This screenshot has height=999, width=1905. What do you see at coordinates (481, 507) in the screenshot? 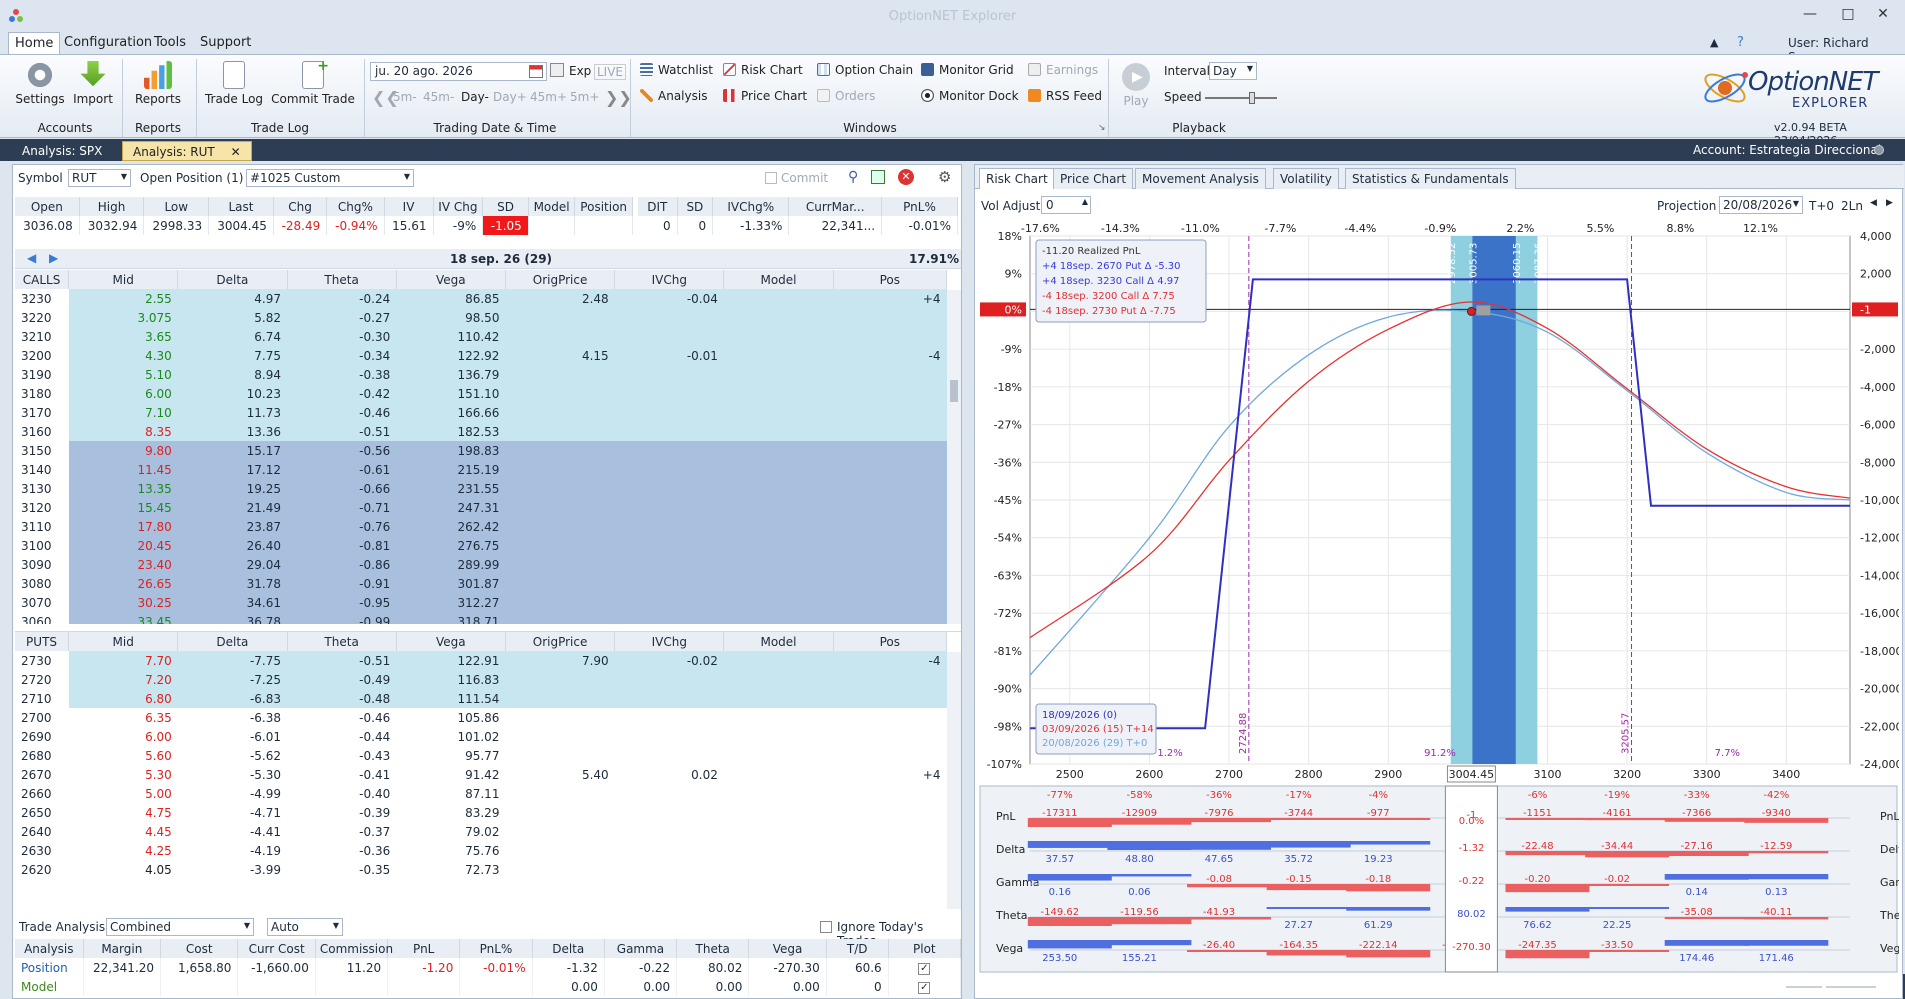
I see `table-row: 3120 15.45 21.49 -0.71 247.31` at bounding box center [481, 507].